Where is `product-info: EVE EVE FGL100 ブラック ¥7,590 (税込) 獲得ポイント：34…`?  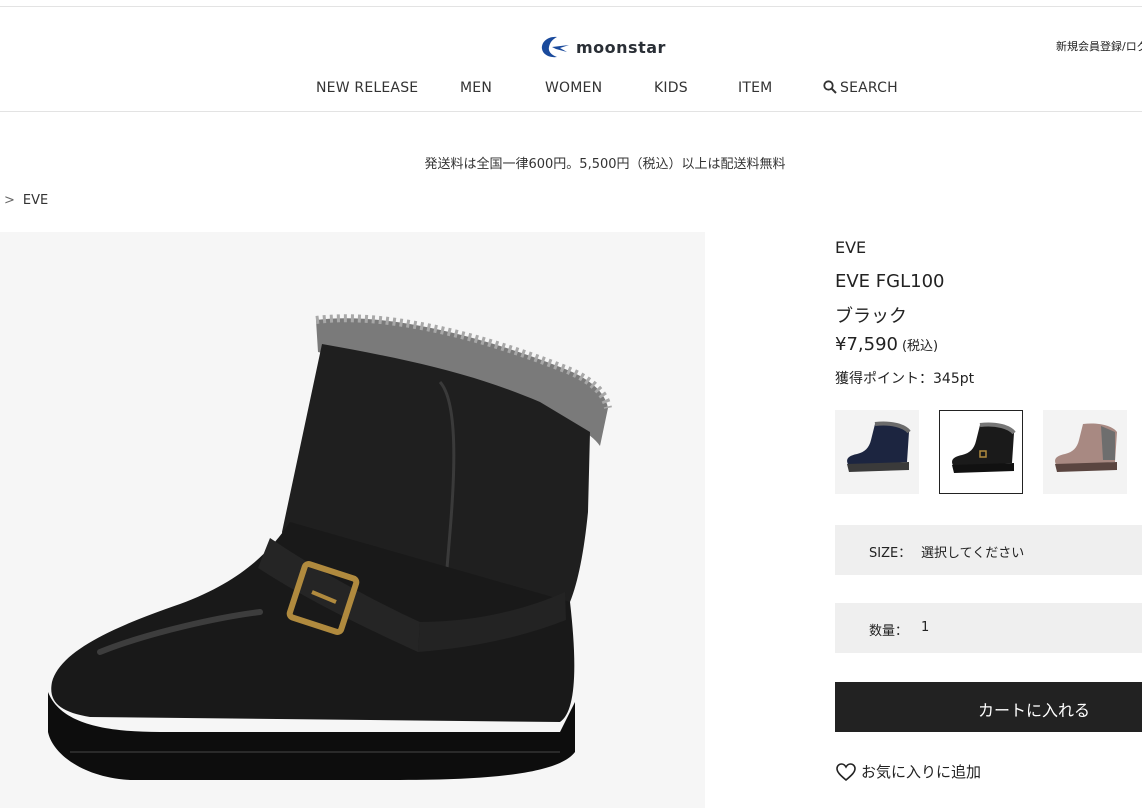
product-info: EVE EVE FGL100 ブラック ¥7,590 (税込) 獲得ポイント：34… is located at coordinates (988, 312).